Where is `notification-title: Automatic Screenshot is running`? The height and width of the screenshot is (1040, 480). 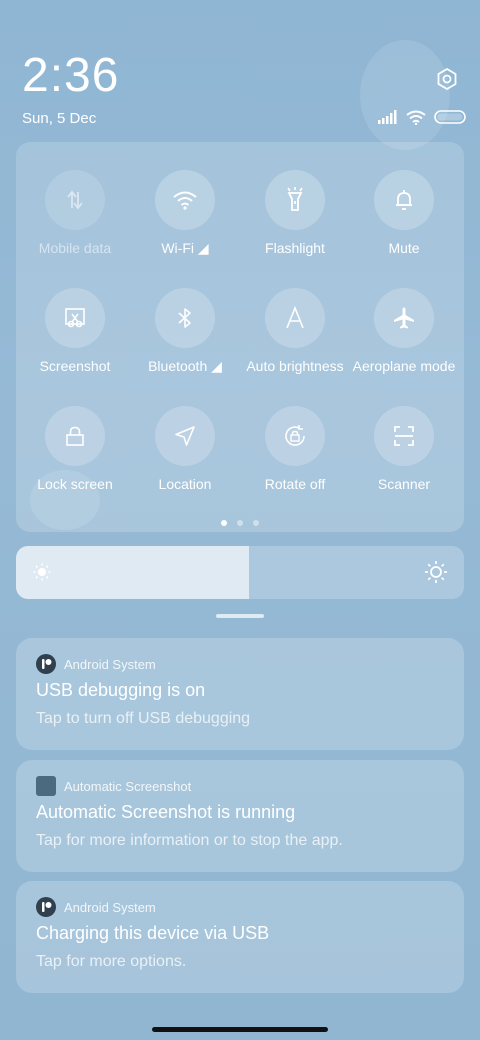 notification-title: Automatic Screenshot is running is located at coordinates (166, 812).